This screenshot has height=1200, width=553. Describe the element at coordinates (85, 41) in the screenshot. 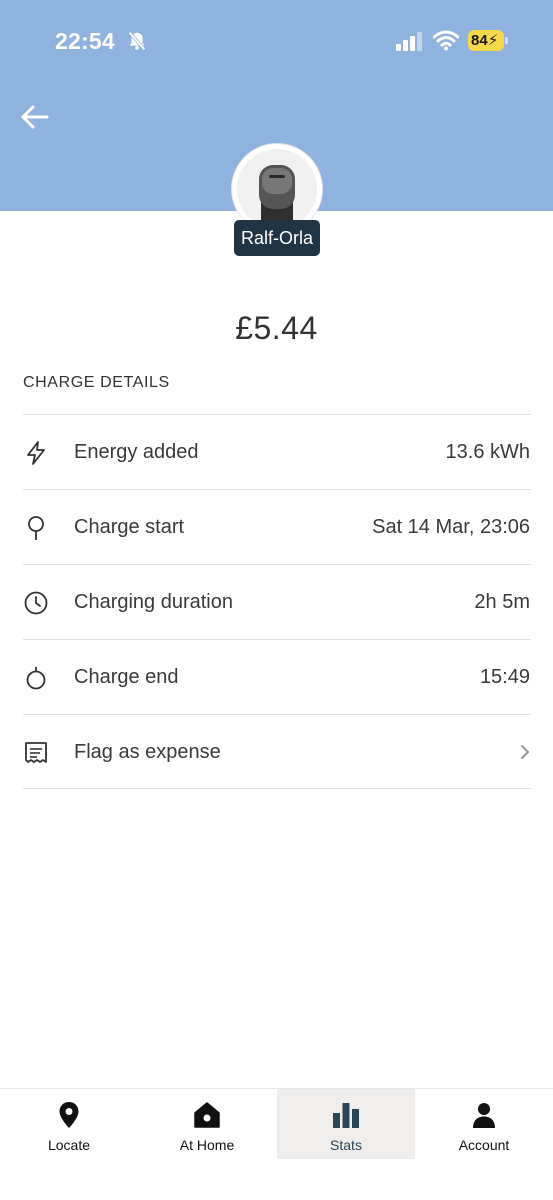

I see `status-time: 22:54` at that location.